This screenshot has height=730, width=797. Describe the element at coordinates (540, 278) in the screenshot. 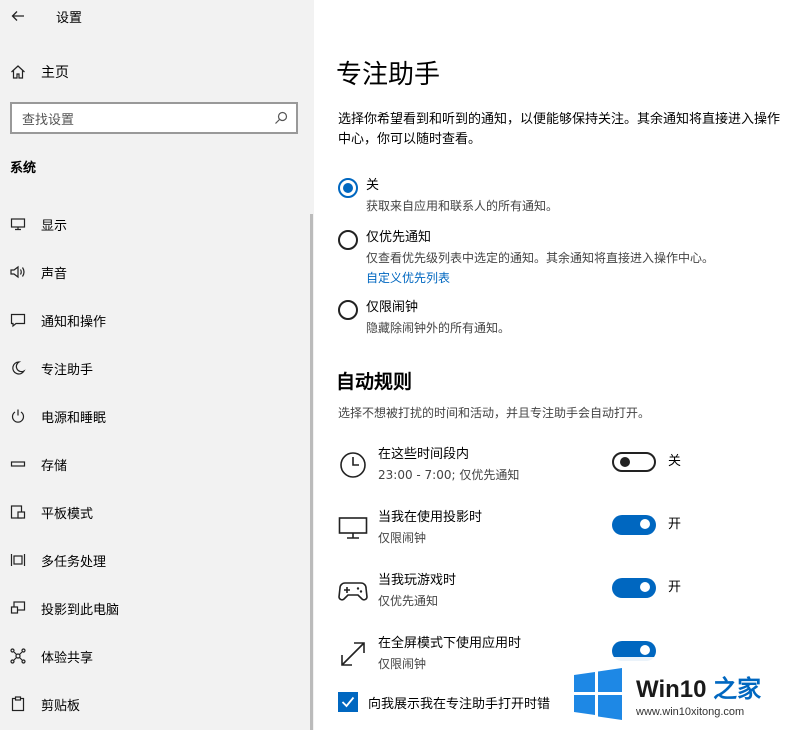

I see `customize-priority-list-link: 自定义优先列表` at that location.